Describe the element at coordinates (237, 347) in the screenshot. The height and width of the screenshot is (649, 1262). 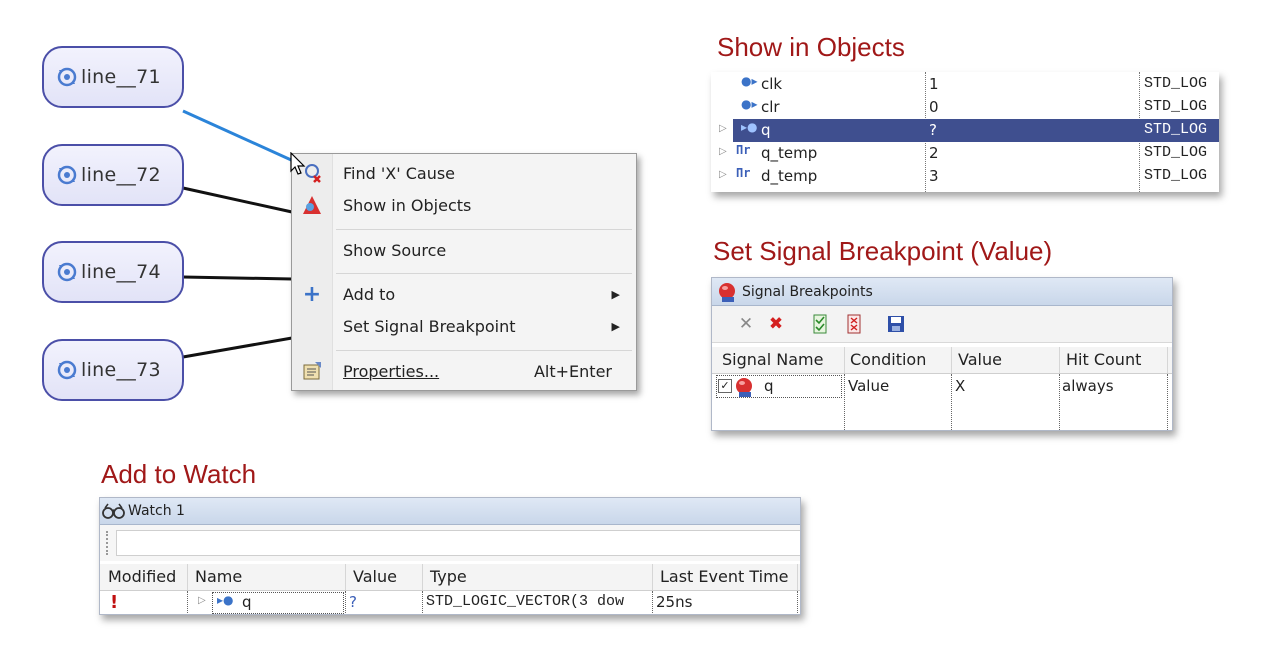
I see `edge-line73` at that location.